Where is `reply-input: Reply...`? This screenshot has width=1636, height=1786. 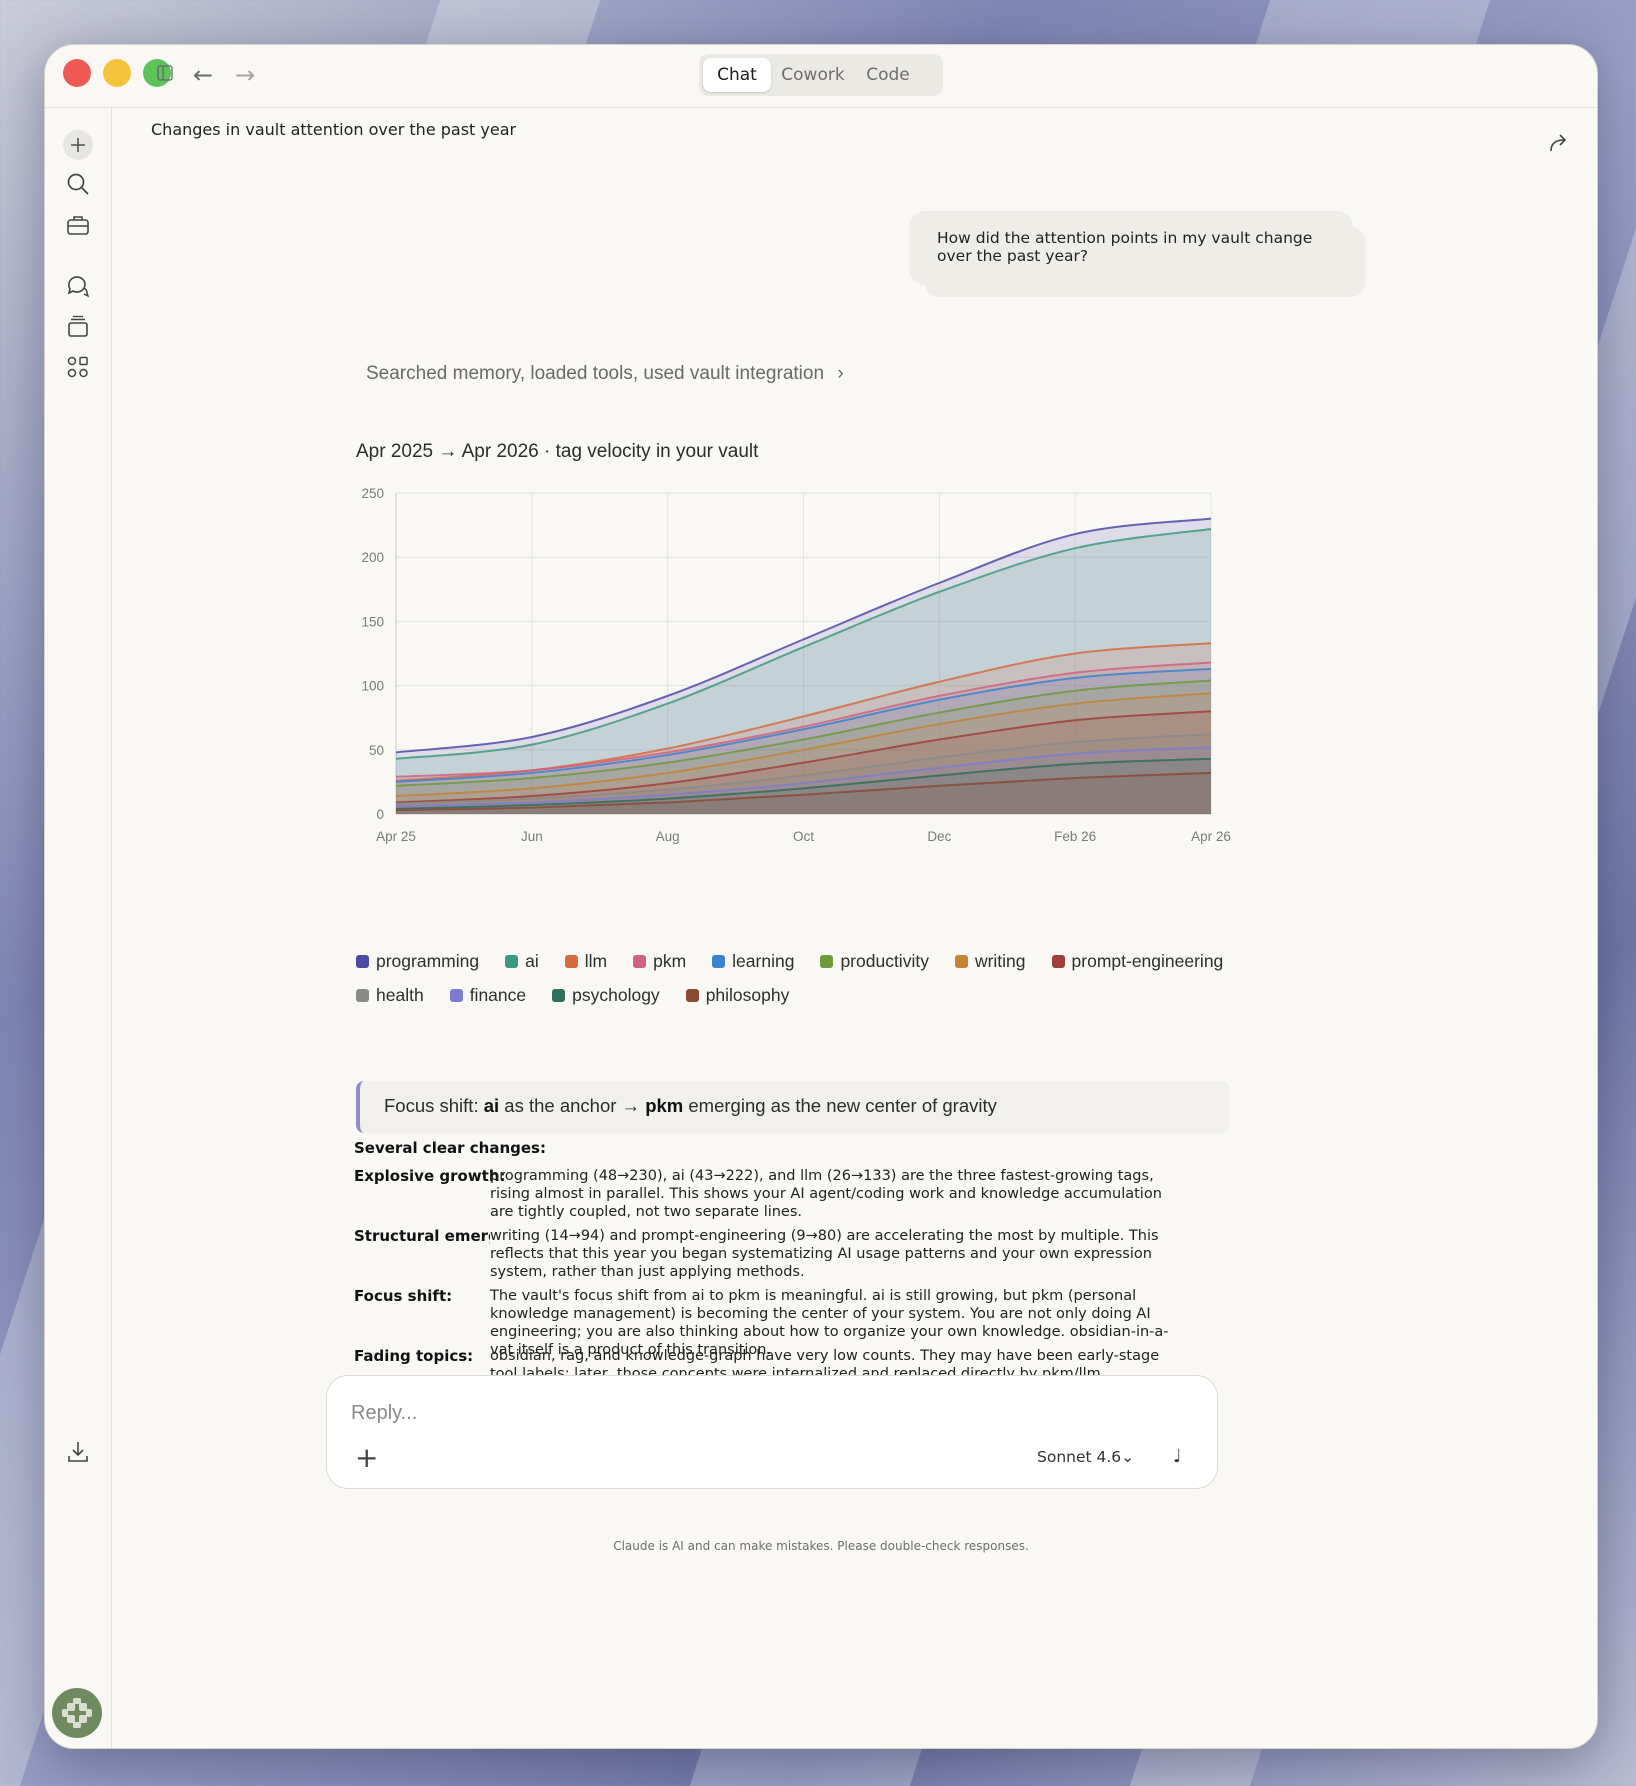
reply-input: Reply... is located at coordinates (384, 1413).